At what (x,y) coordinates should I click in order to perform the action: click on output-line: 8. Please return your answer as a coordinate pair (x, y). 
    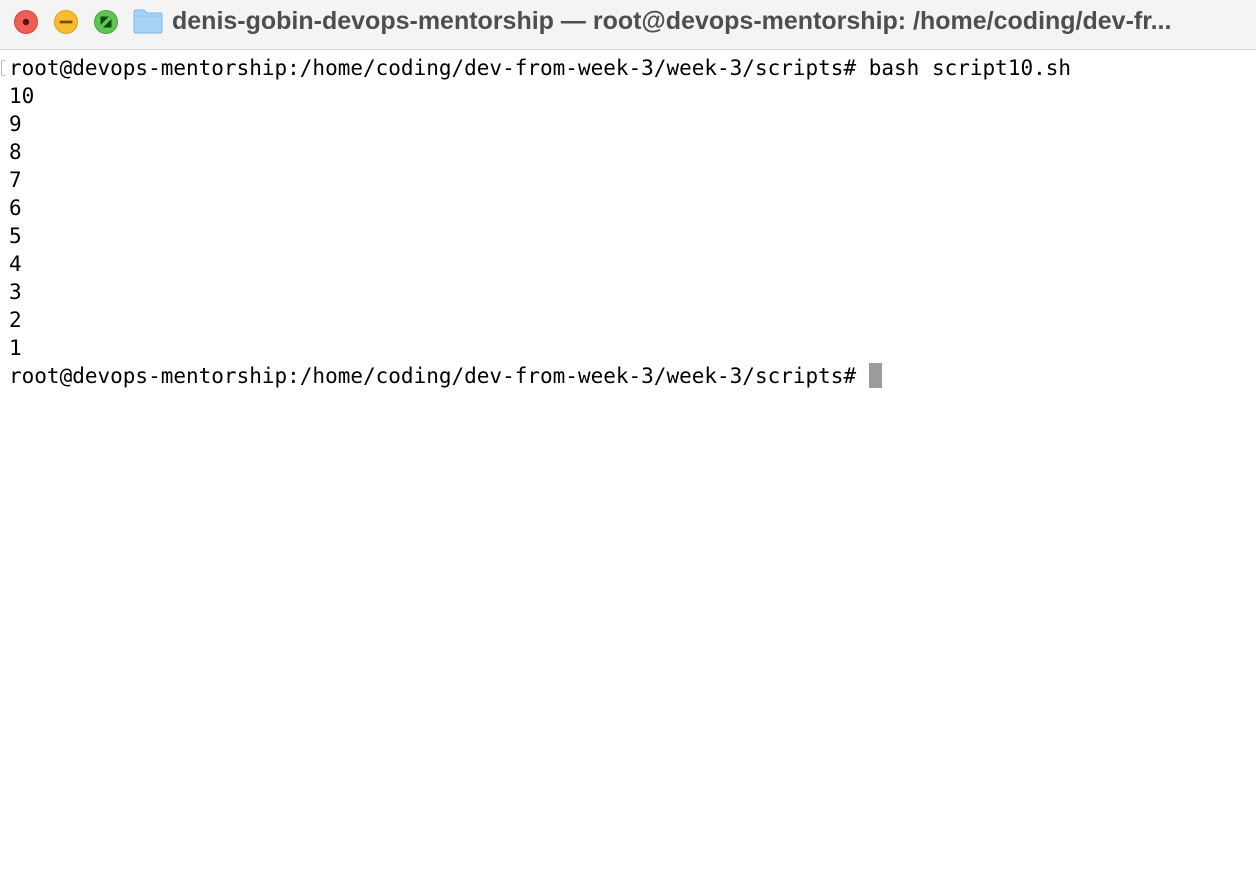
    Looking at the image, I should click on (15, 152).